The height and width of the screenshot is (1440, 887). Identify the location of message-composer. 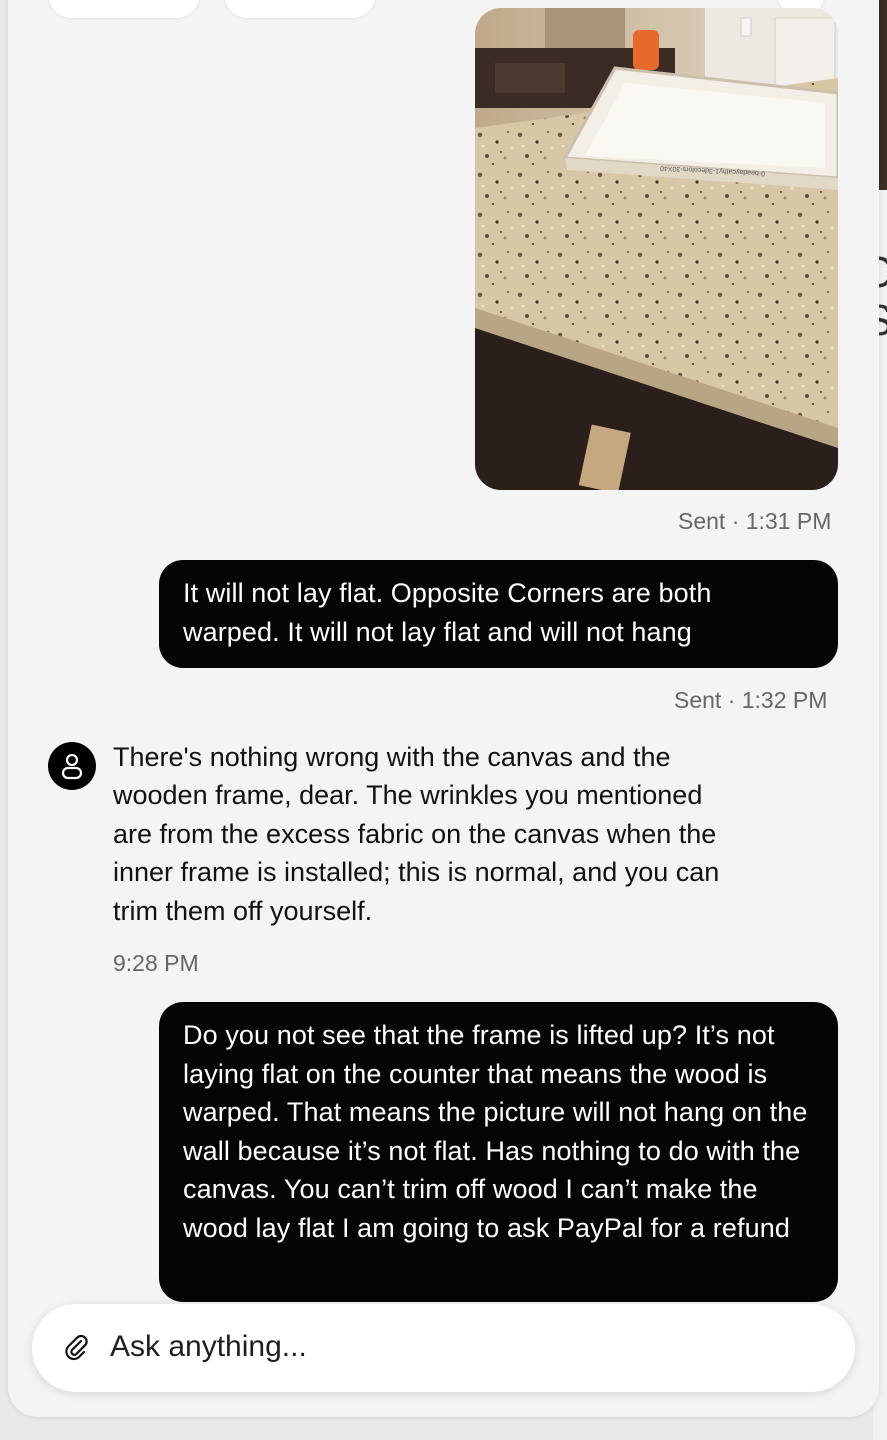
(443, 1348).